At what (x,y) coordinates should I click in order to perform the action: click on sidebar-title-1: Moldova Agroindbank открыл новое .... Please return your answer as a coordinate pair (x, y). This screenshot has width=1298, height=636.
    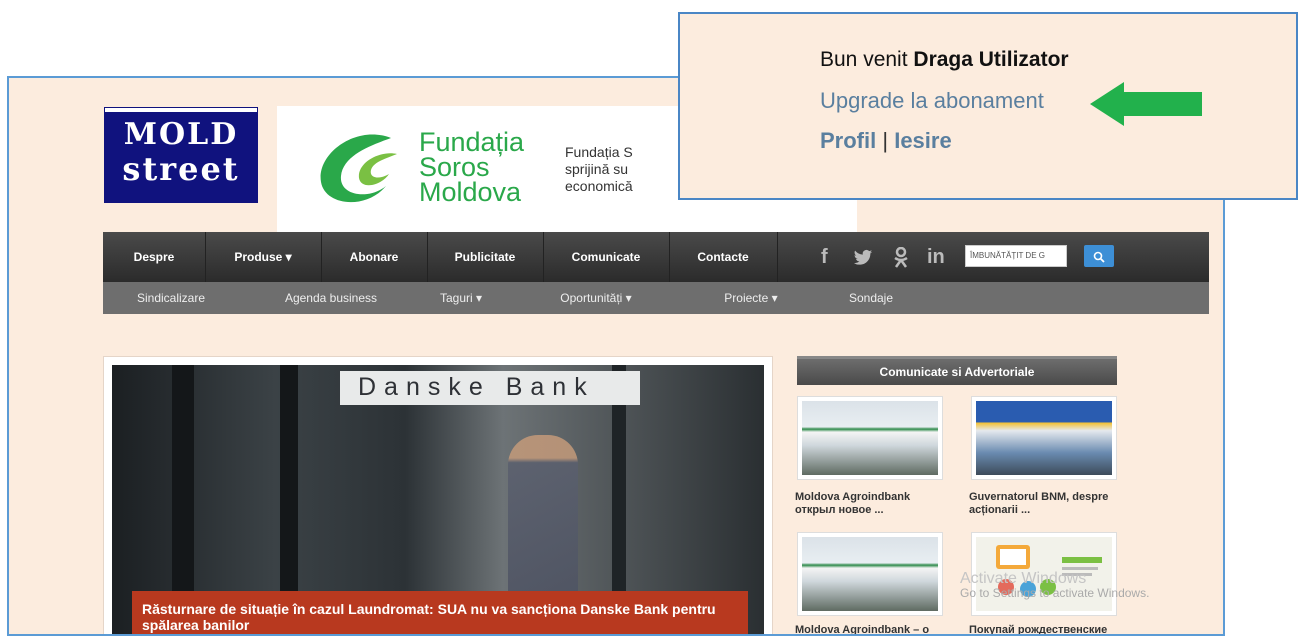
    Looking at the image, I should click on (870, 504).